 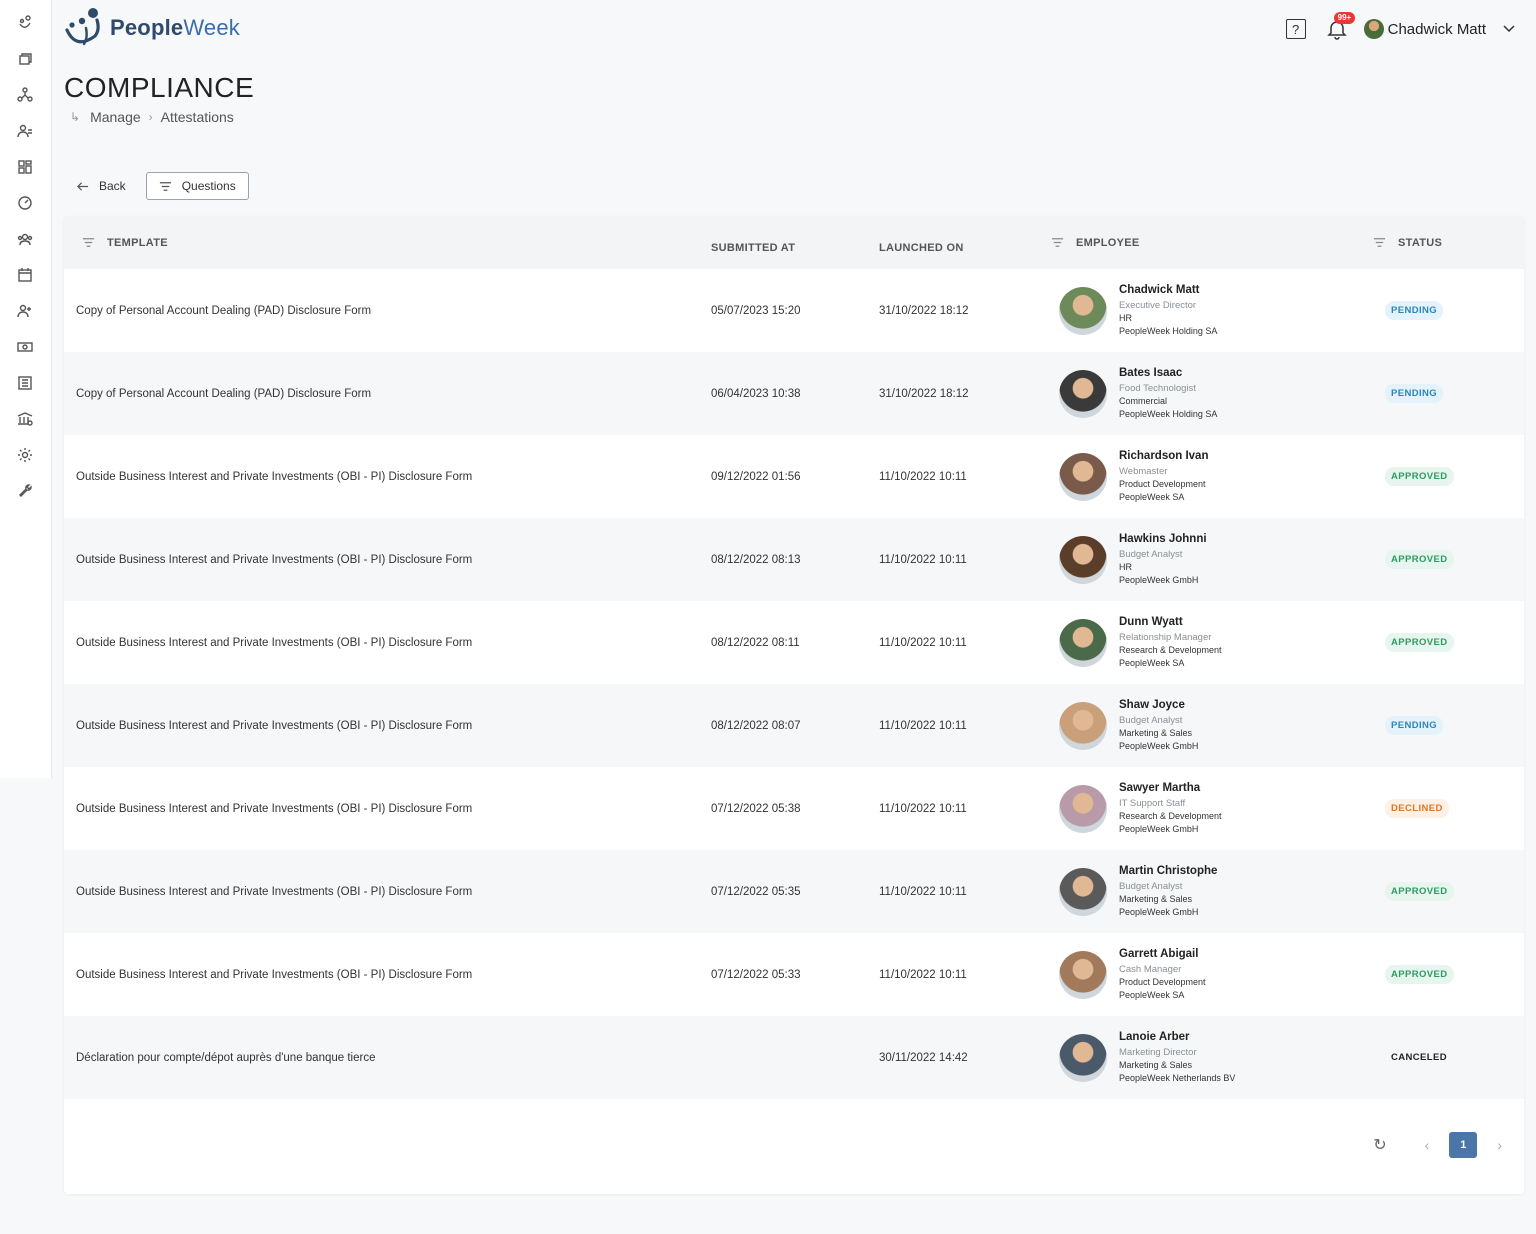 I want to click on copy-icon, so click(x=25, y=59).